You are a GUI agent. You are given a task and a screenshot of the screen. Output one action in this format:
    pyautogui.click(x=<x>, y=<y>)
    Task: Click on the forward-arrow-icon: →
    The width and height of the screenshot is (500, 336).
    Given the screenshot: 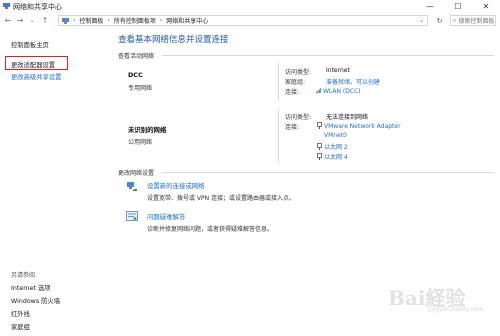 What is the action you would take?
    pyautogui.click(x=20, y=20)
    